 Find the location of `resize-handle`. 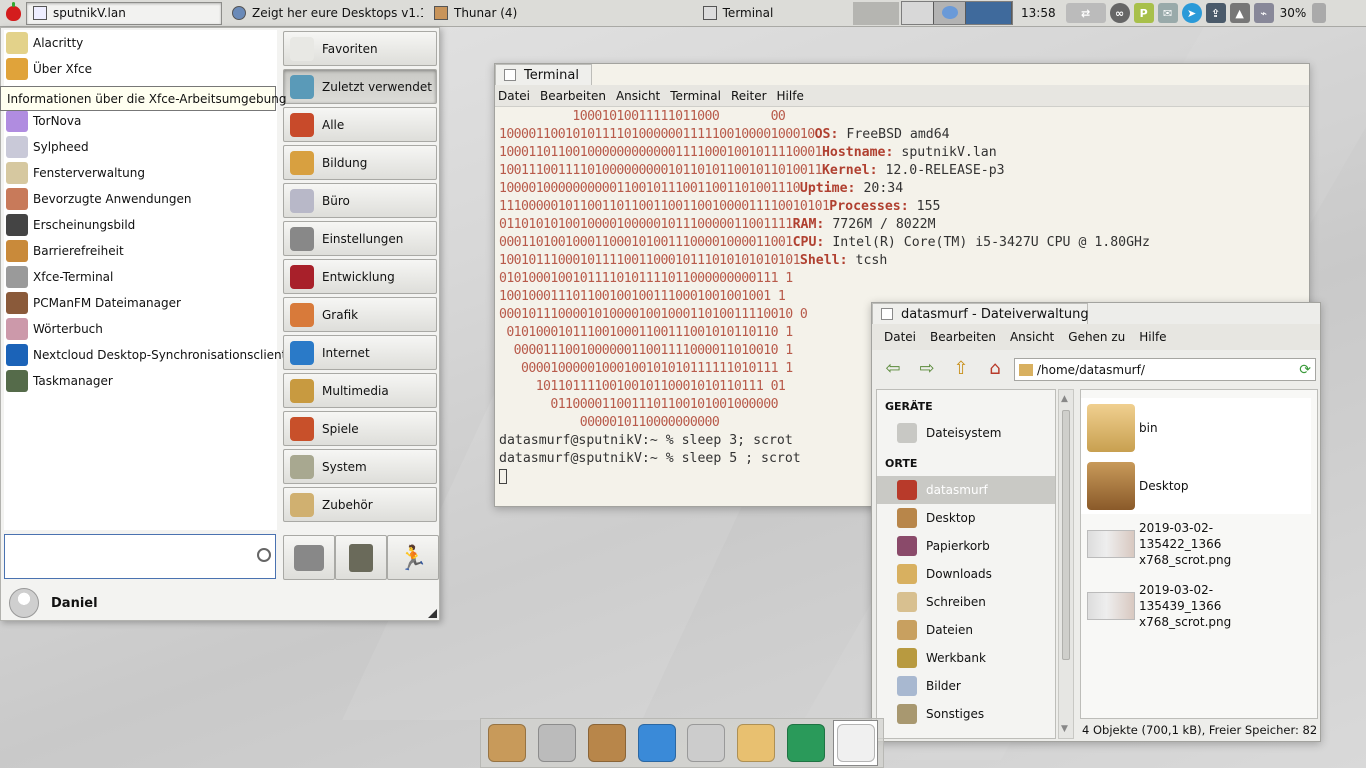

resize-handle is located at coordinates (432, 613).